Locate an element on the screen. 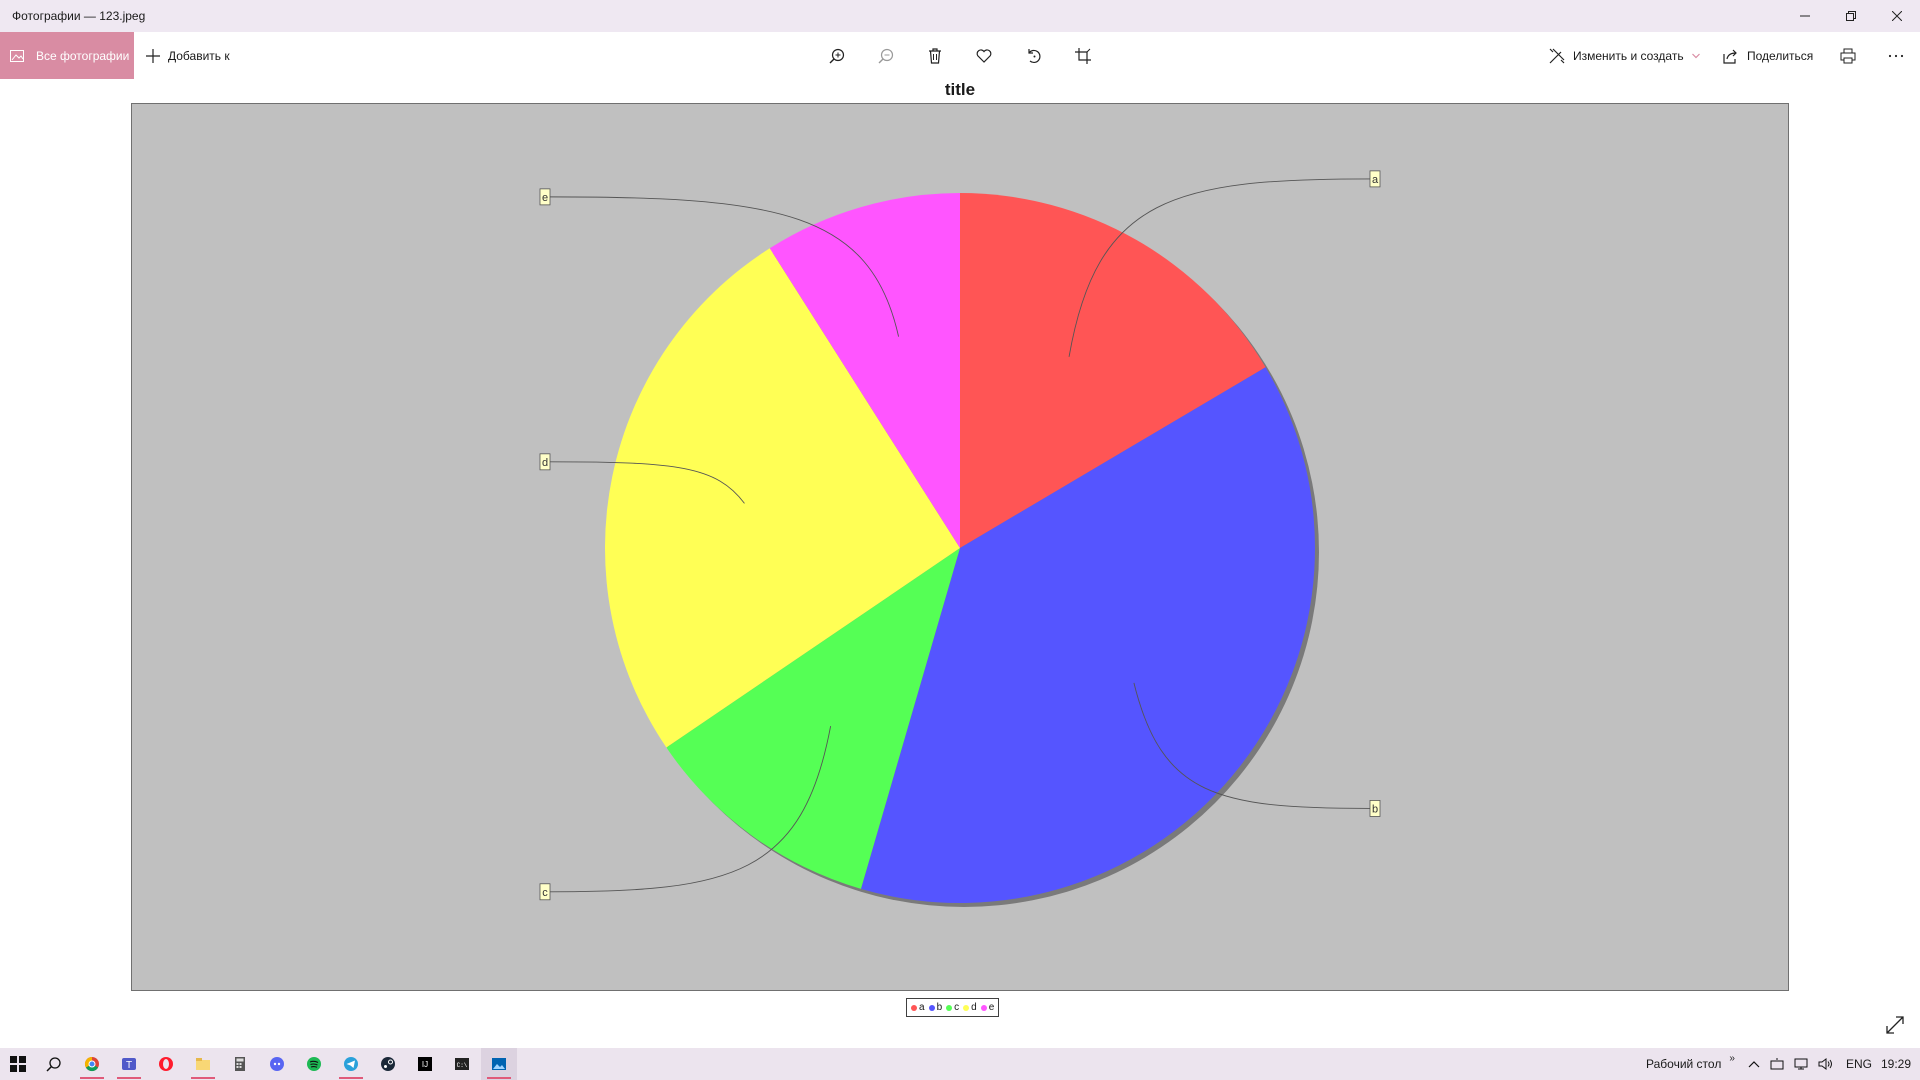 The image size is (1920, 1080). print-button is located at coordinates (1848, 55).